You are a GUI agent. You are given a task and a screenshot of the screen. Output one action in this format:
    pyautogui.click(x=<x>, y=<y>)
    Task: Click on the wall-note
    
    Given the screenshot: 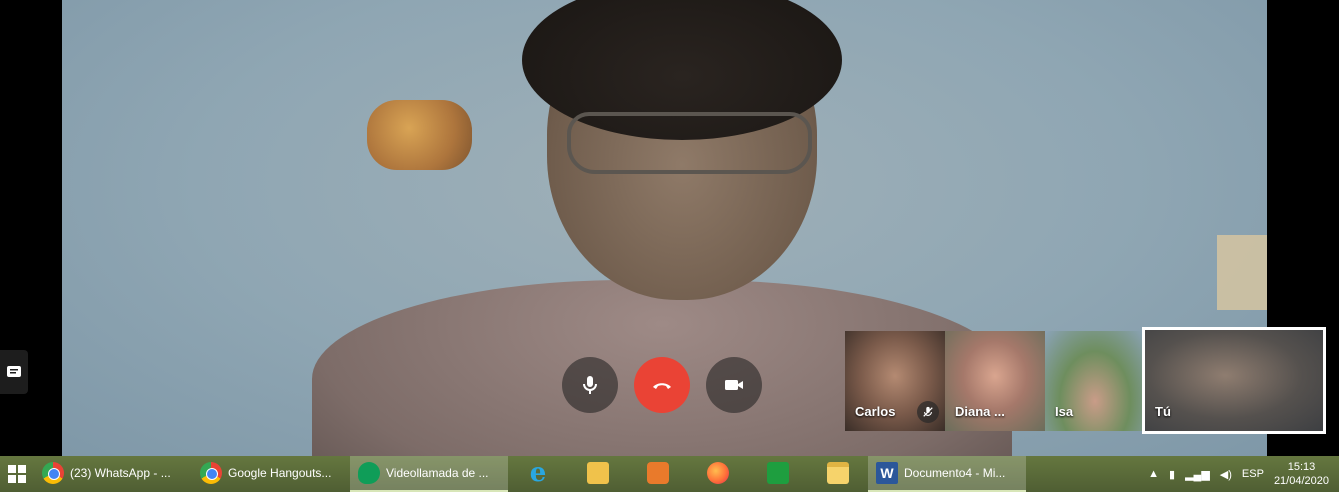 What is the action you would take?
    pyautogui.click(x=1242, y=272)
    